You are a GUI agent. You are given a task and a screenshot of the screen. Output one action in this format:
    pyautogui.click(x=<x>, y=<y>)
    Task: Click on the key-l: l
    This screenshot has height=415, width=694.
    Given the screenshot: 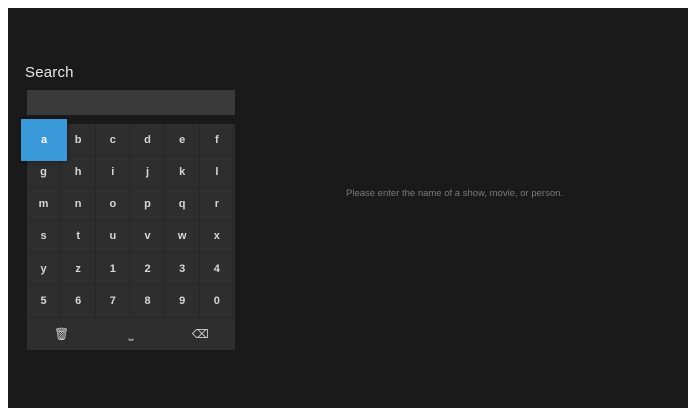 What is the action you would take?
    pyautogui.click(x=217, y=172)
    